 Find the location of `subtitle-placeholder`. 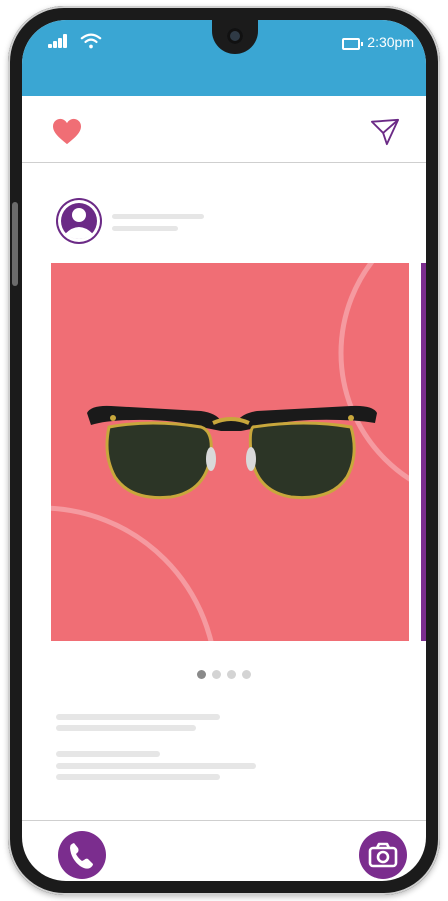

subtitle-placeholder is located at coordinates (145, 228).